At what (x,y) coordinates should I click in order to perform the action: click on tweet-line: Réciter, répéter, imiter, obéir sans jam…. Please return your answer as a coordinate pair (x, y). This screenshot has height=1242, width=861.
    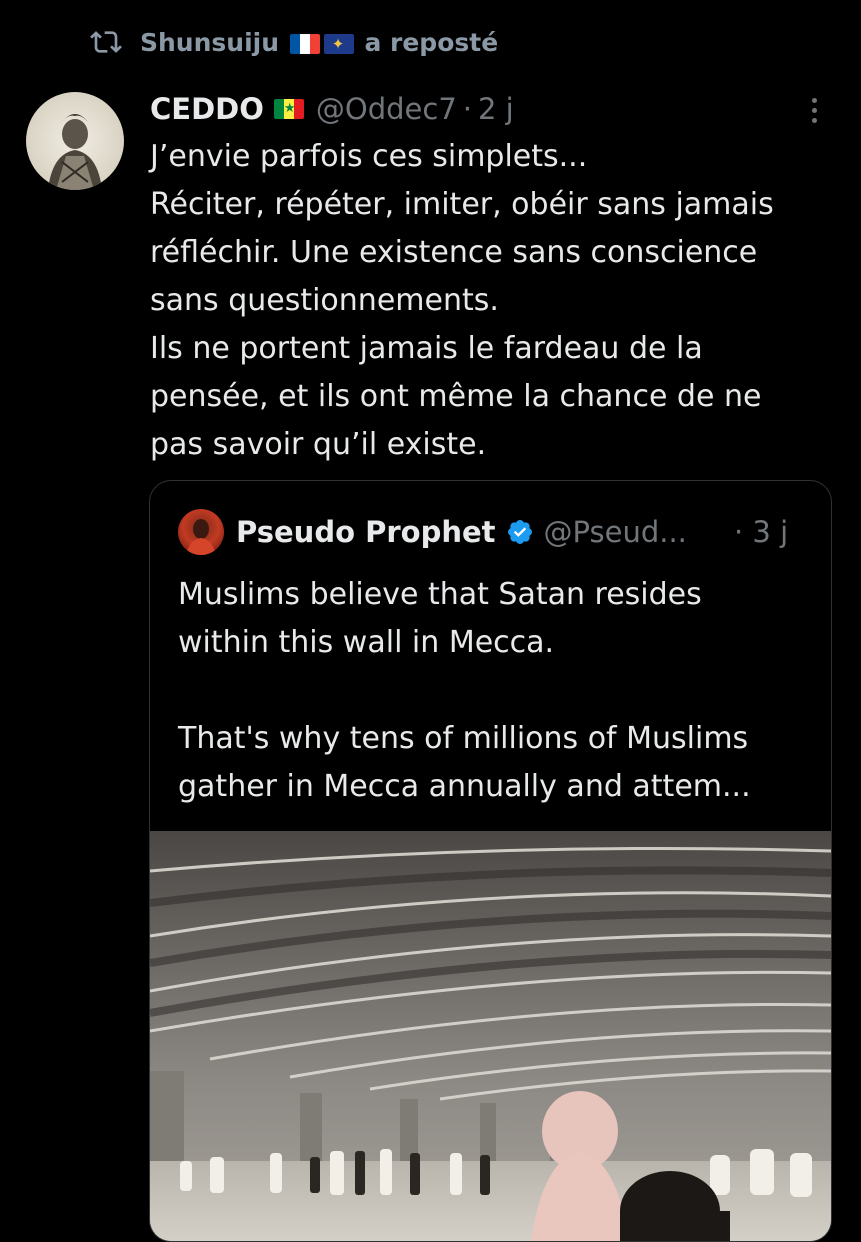
    Looking at the image, I should click on (462, 204).